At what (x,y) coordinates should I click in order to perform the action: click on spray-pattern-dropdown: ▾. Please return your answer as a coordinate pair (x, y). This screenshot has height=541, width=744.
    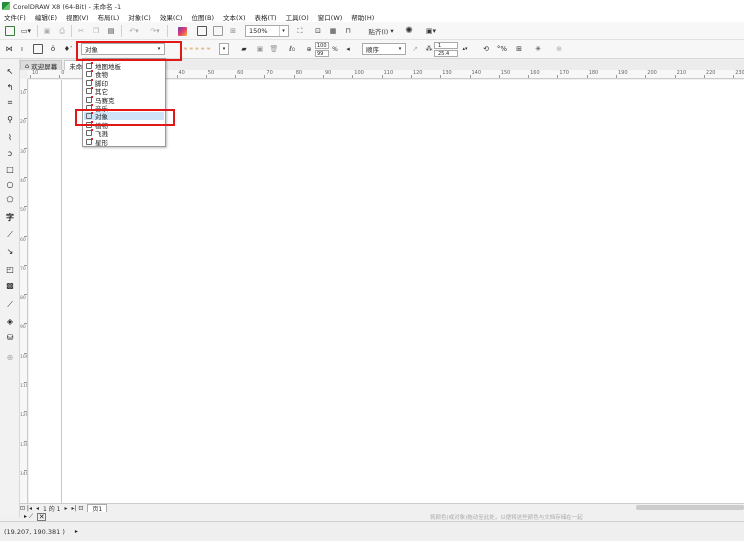
    Looking at the image, I should click on (224, 49).